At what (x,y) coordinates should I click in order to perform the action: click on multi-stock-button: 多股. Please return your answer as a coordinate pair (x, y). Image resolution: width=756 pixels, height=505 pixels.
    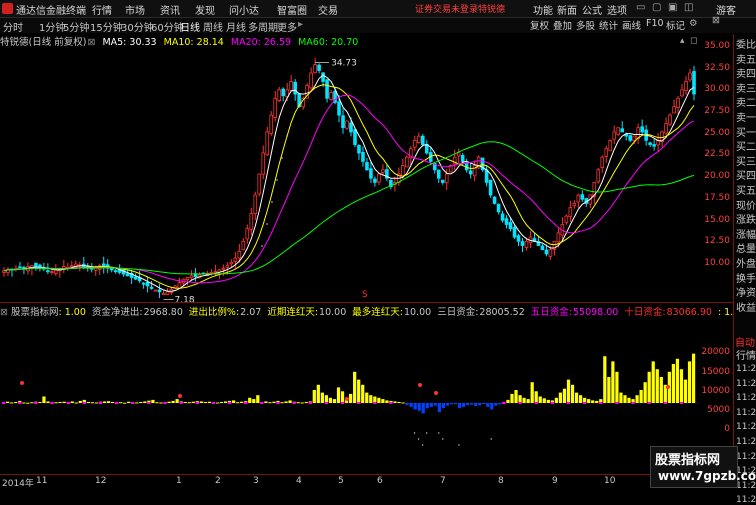
    Looking at the image, I should click on (585, 25).